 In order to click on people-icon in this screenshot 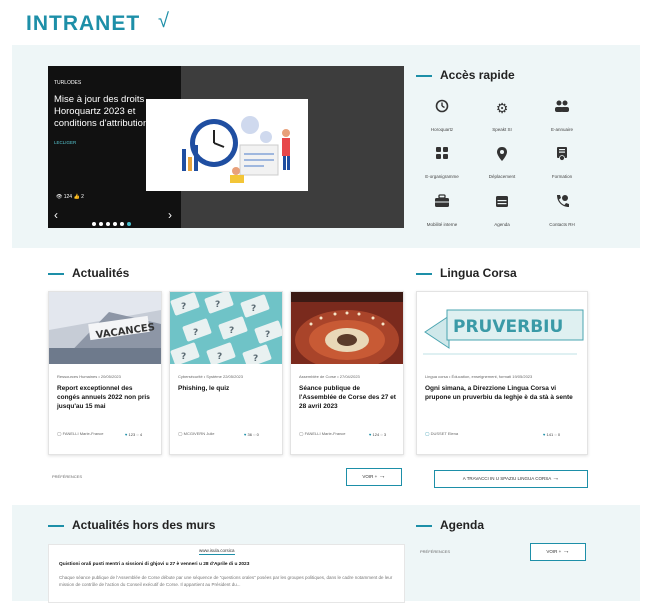, I will do `click(562, 108)`.